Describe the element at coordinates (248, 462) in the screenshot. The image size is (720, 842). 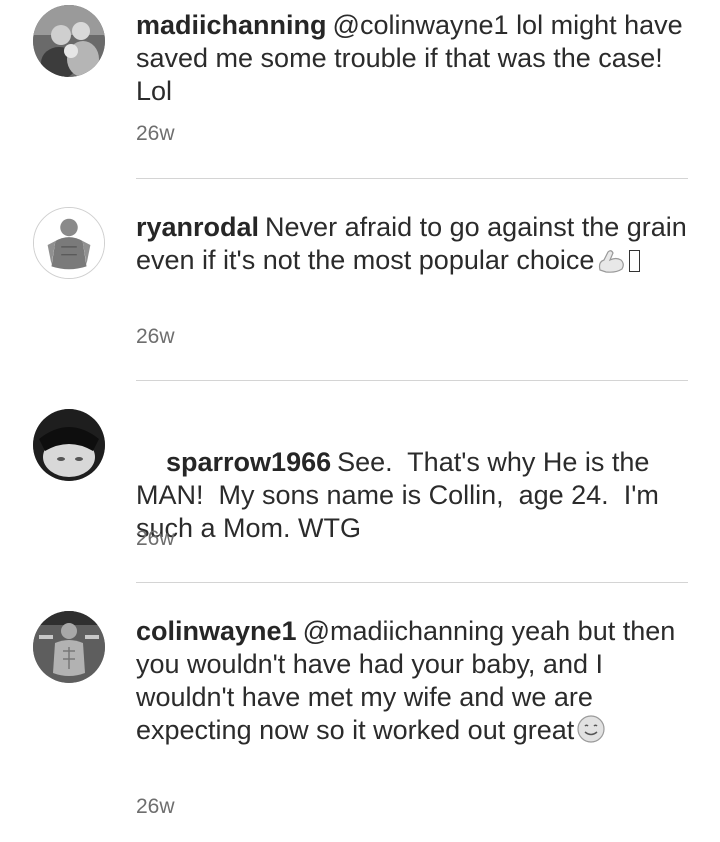
I see `comment-username: sparrow1966` at that location.